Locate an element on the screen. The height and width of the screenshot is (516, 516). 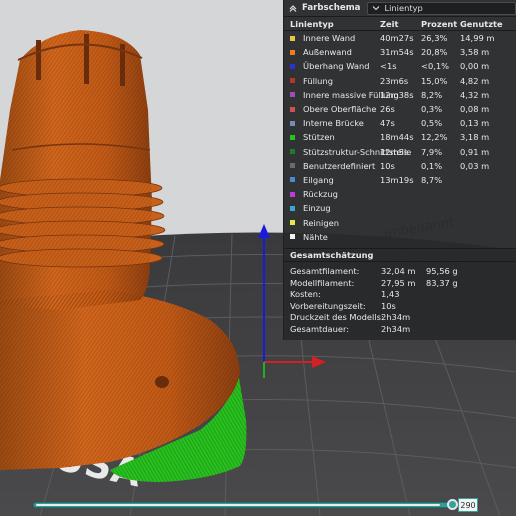
legend-used: 0,00 m is located at coordinates (475, 66).